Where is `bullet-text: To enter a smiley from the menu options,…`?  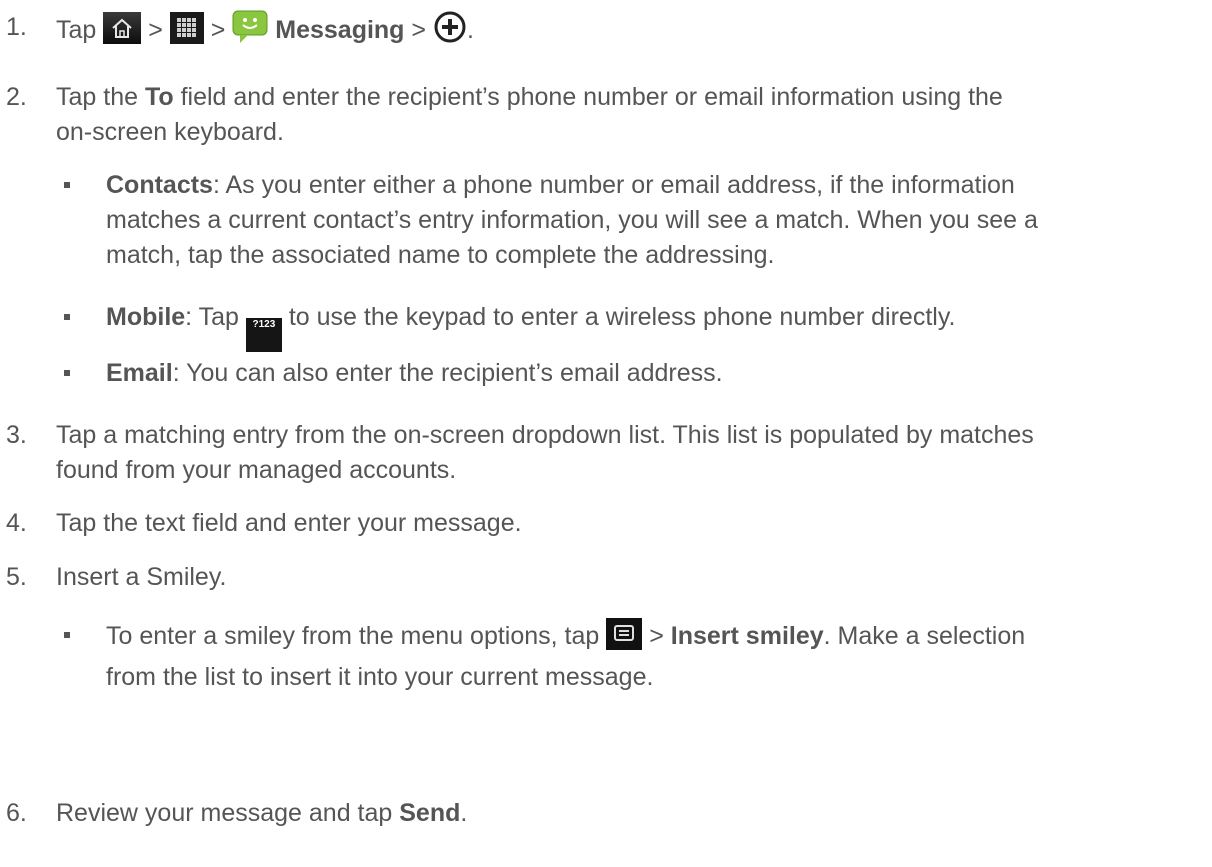
bullet-text: To enter a smiley from the menu options,… is located at coordinates (646, 656).